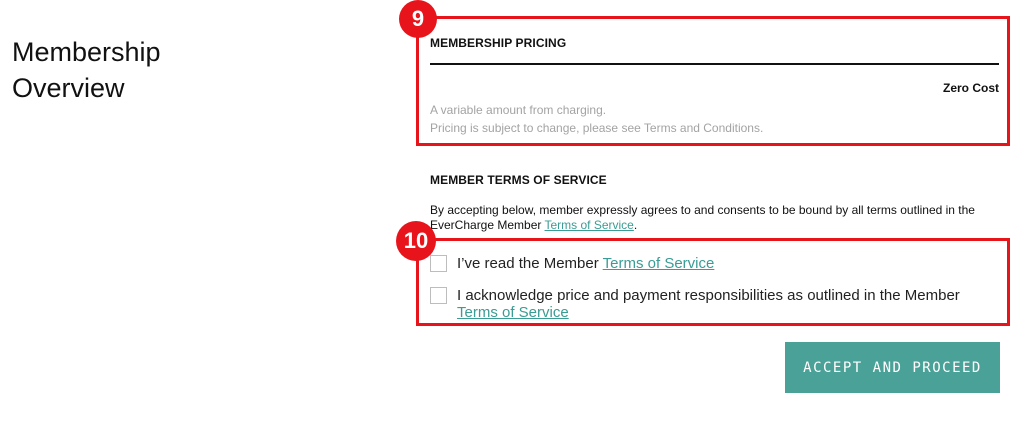  I want to click on price-value: Zero Cost, so click(970, 88).